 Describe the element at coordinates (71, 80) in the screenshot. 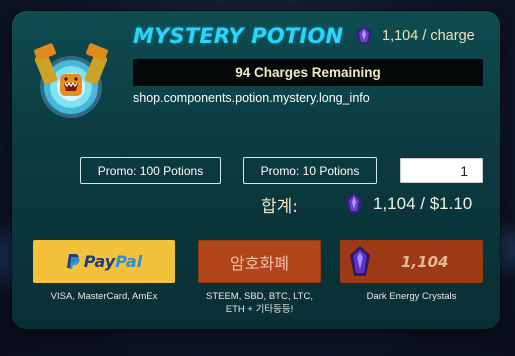

I see `potion-icon` at that location.